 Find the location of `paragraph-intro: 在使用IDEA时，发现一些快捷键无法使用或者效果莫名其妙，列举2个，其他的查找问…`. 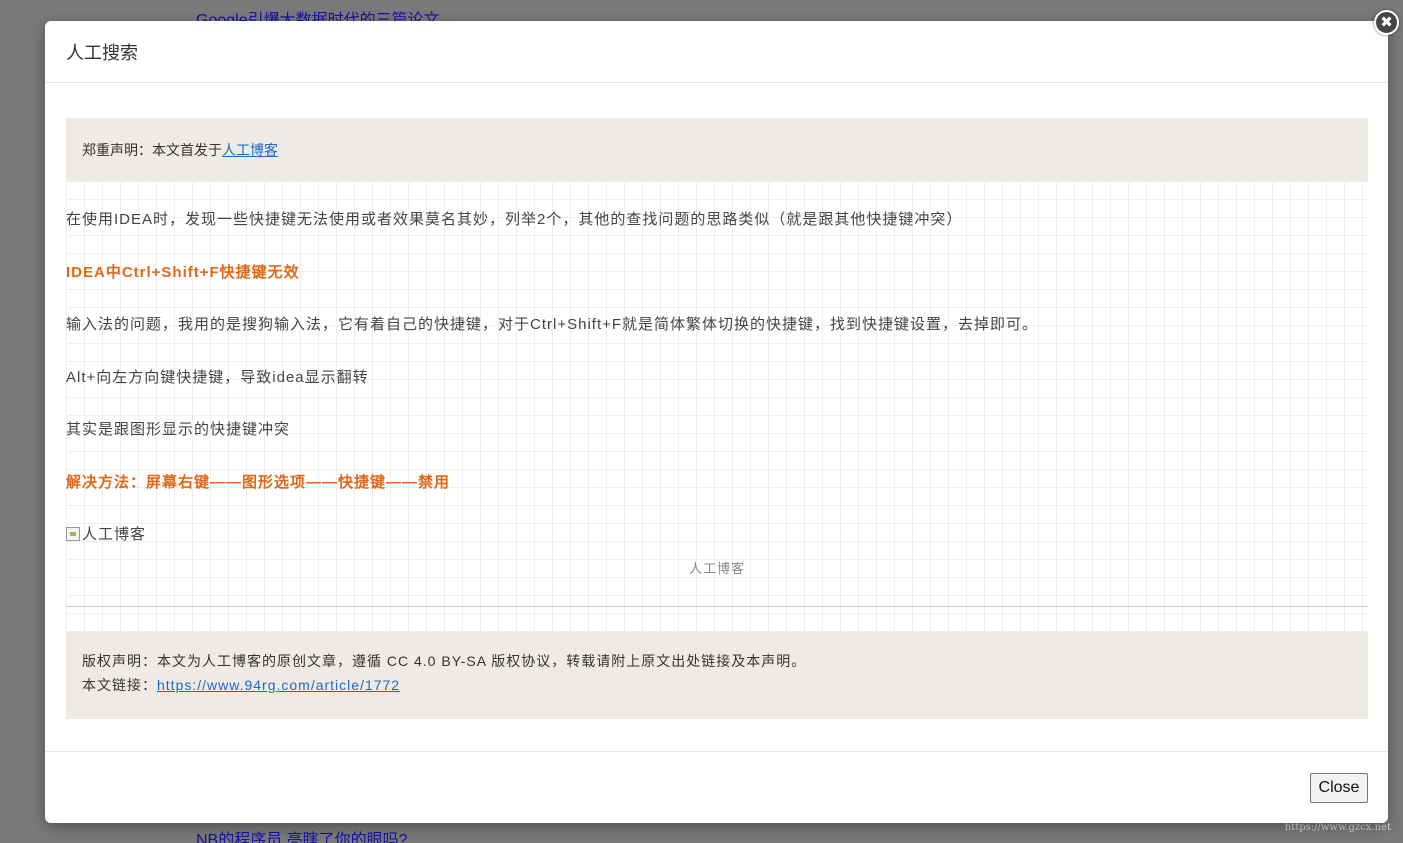

paragraph-intro: 在使用IDEA时，发现一些快捷键无法使用或者效果莫名其妙，列举2个，其他的查找问… is located at coordinates (514, 219).